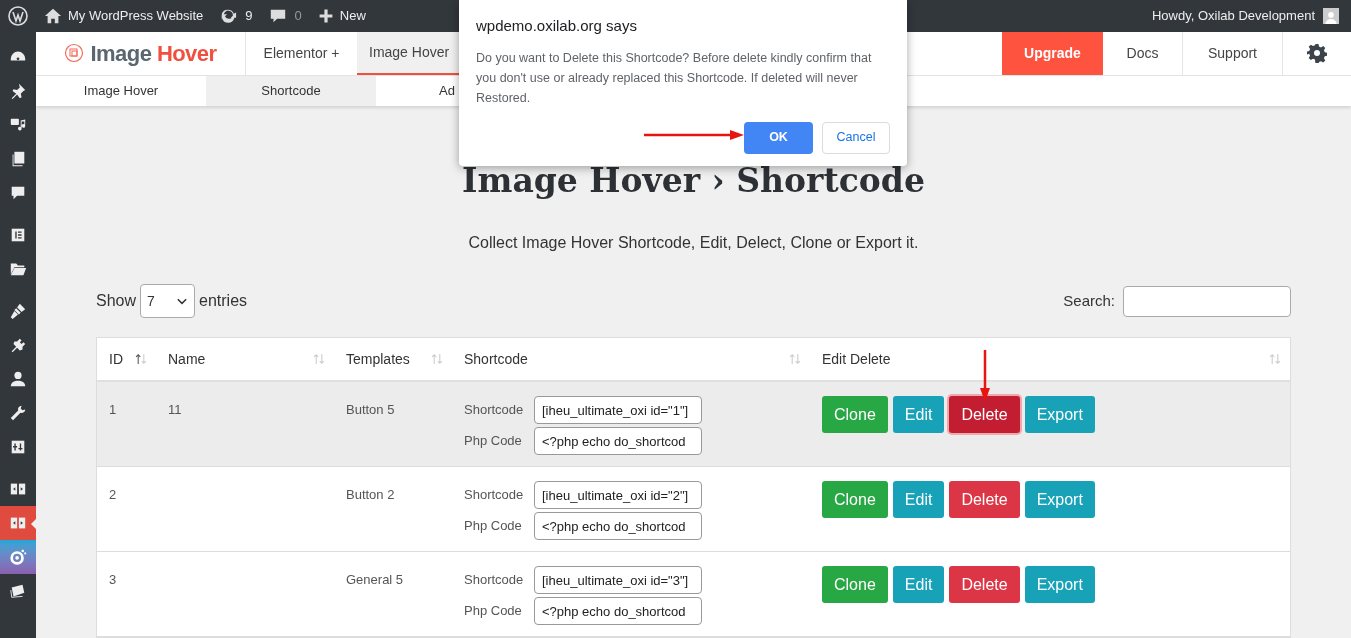 This screenshot has width=1351, height=638. I want to click on nav-tab: Image Hover, so click(408, 53).